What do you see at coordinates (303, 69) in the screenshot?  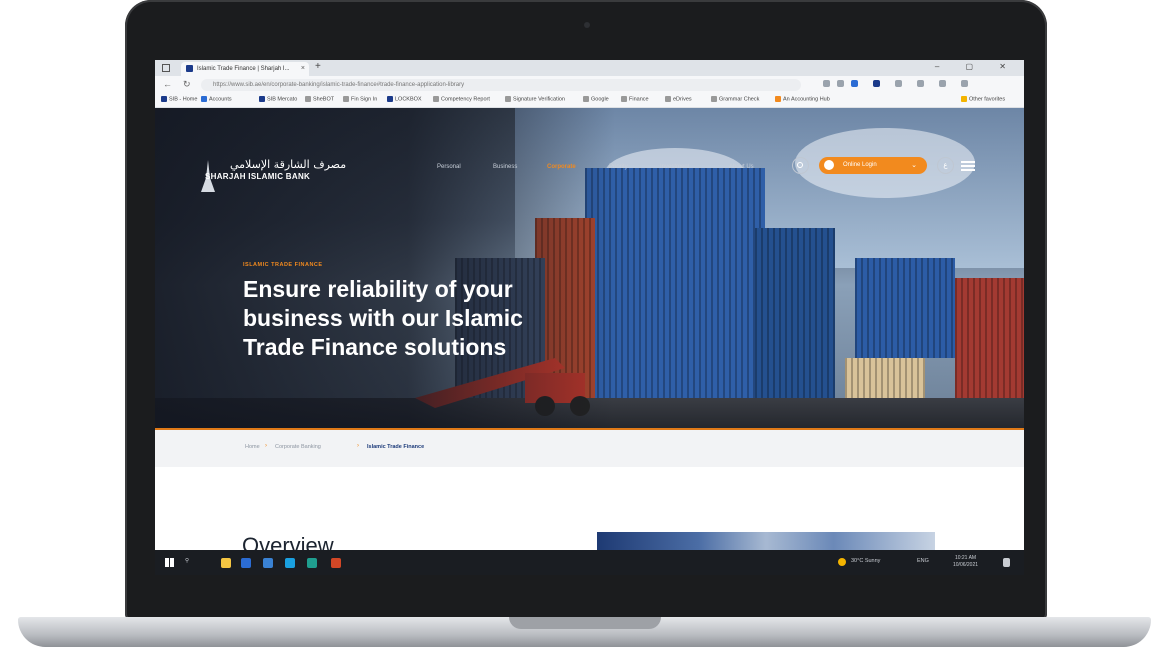 I see `tab-close-icon: ×` at bounding box center [303, 69].